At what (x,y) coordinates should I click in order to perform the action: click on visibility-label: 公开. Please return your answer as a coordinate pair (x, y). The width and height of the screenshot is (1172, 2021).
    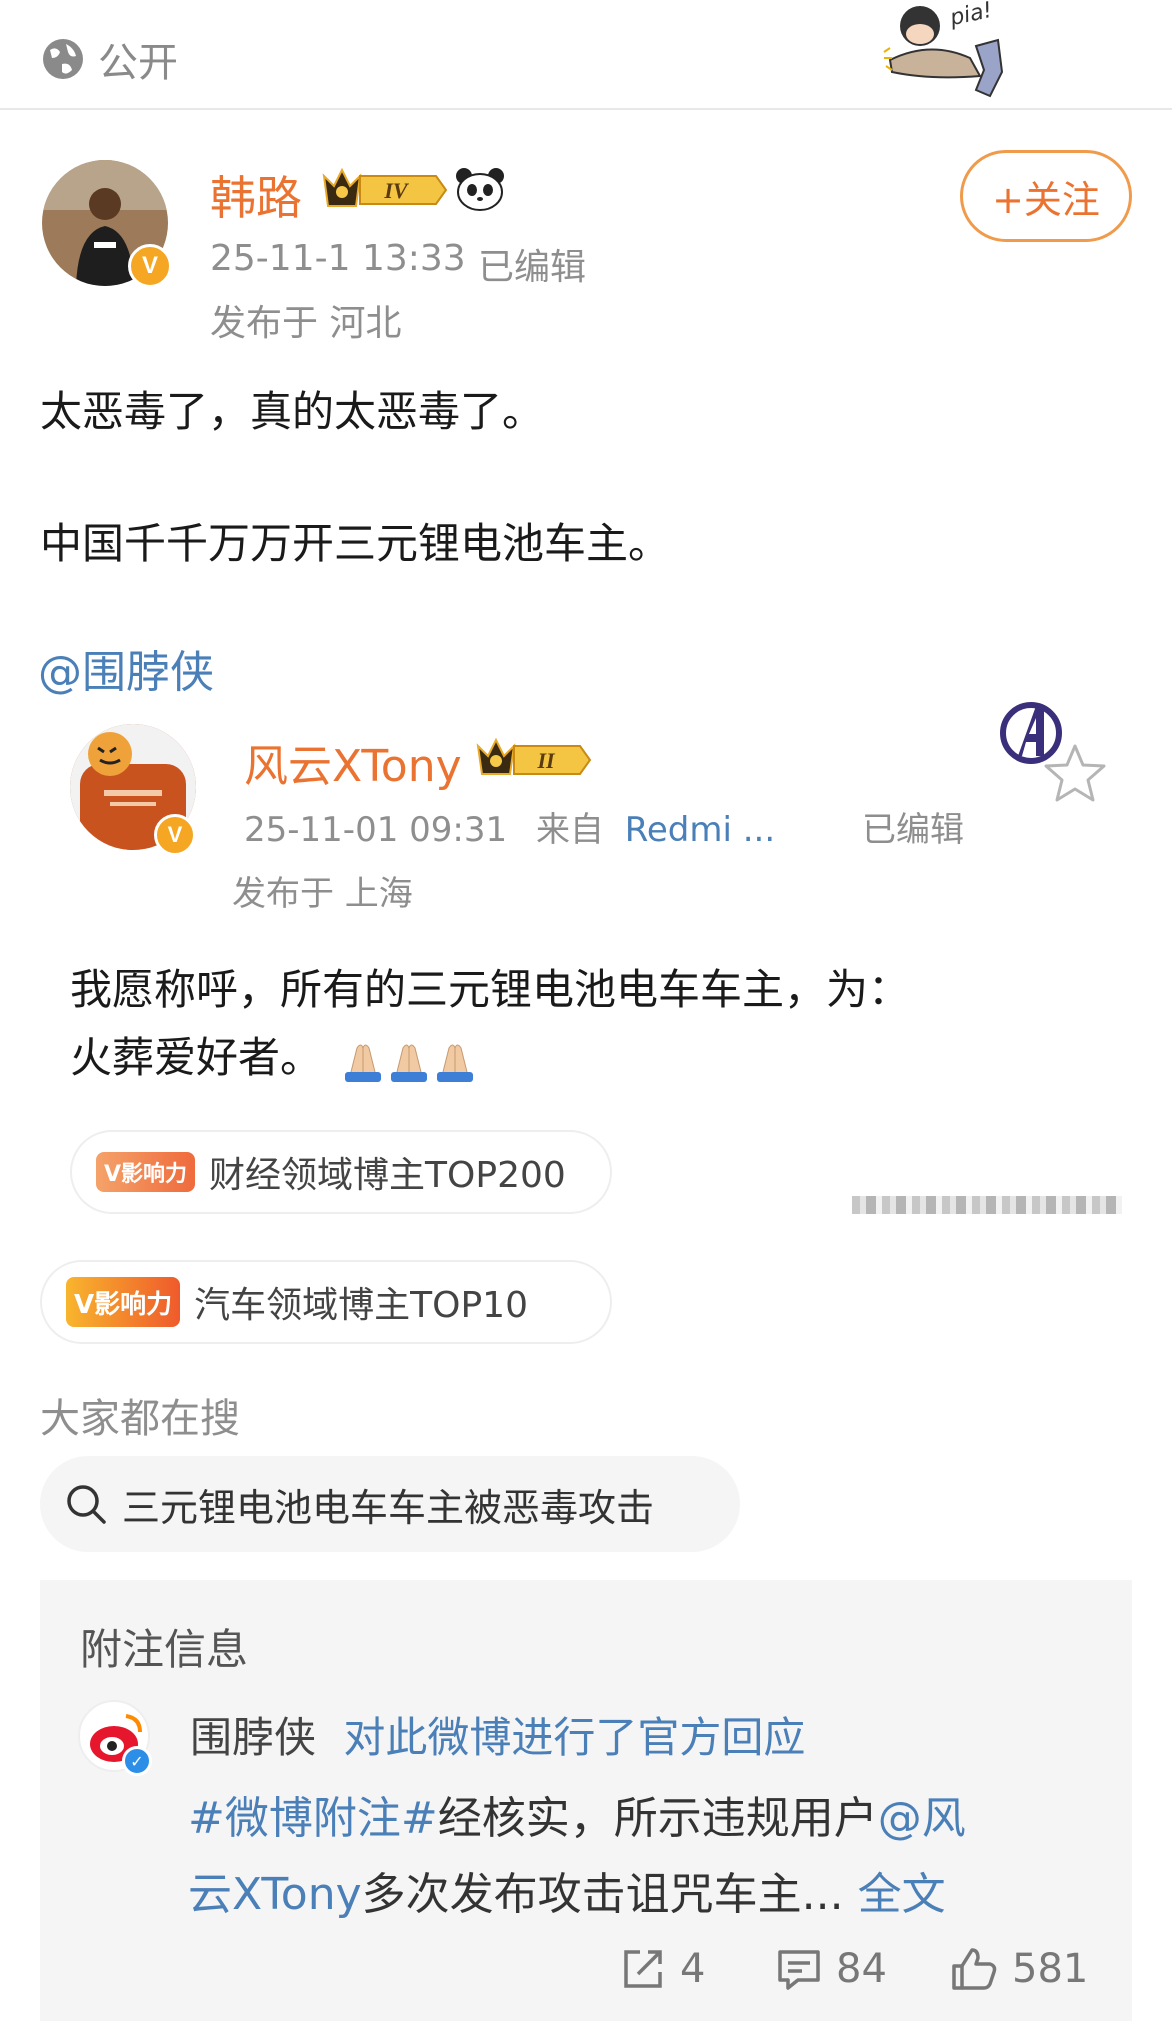
    Looking at the image, I should click on (138, 63).